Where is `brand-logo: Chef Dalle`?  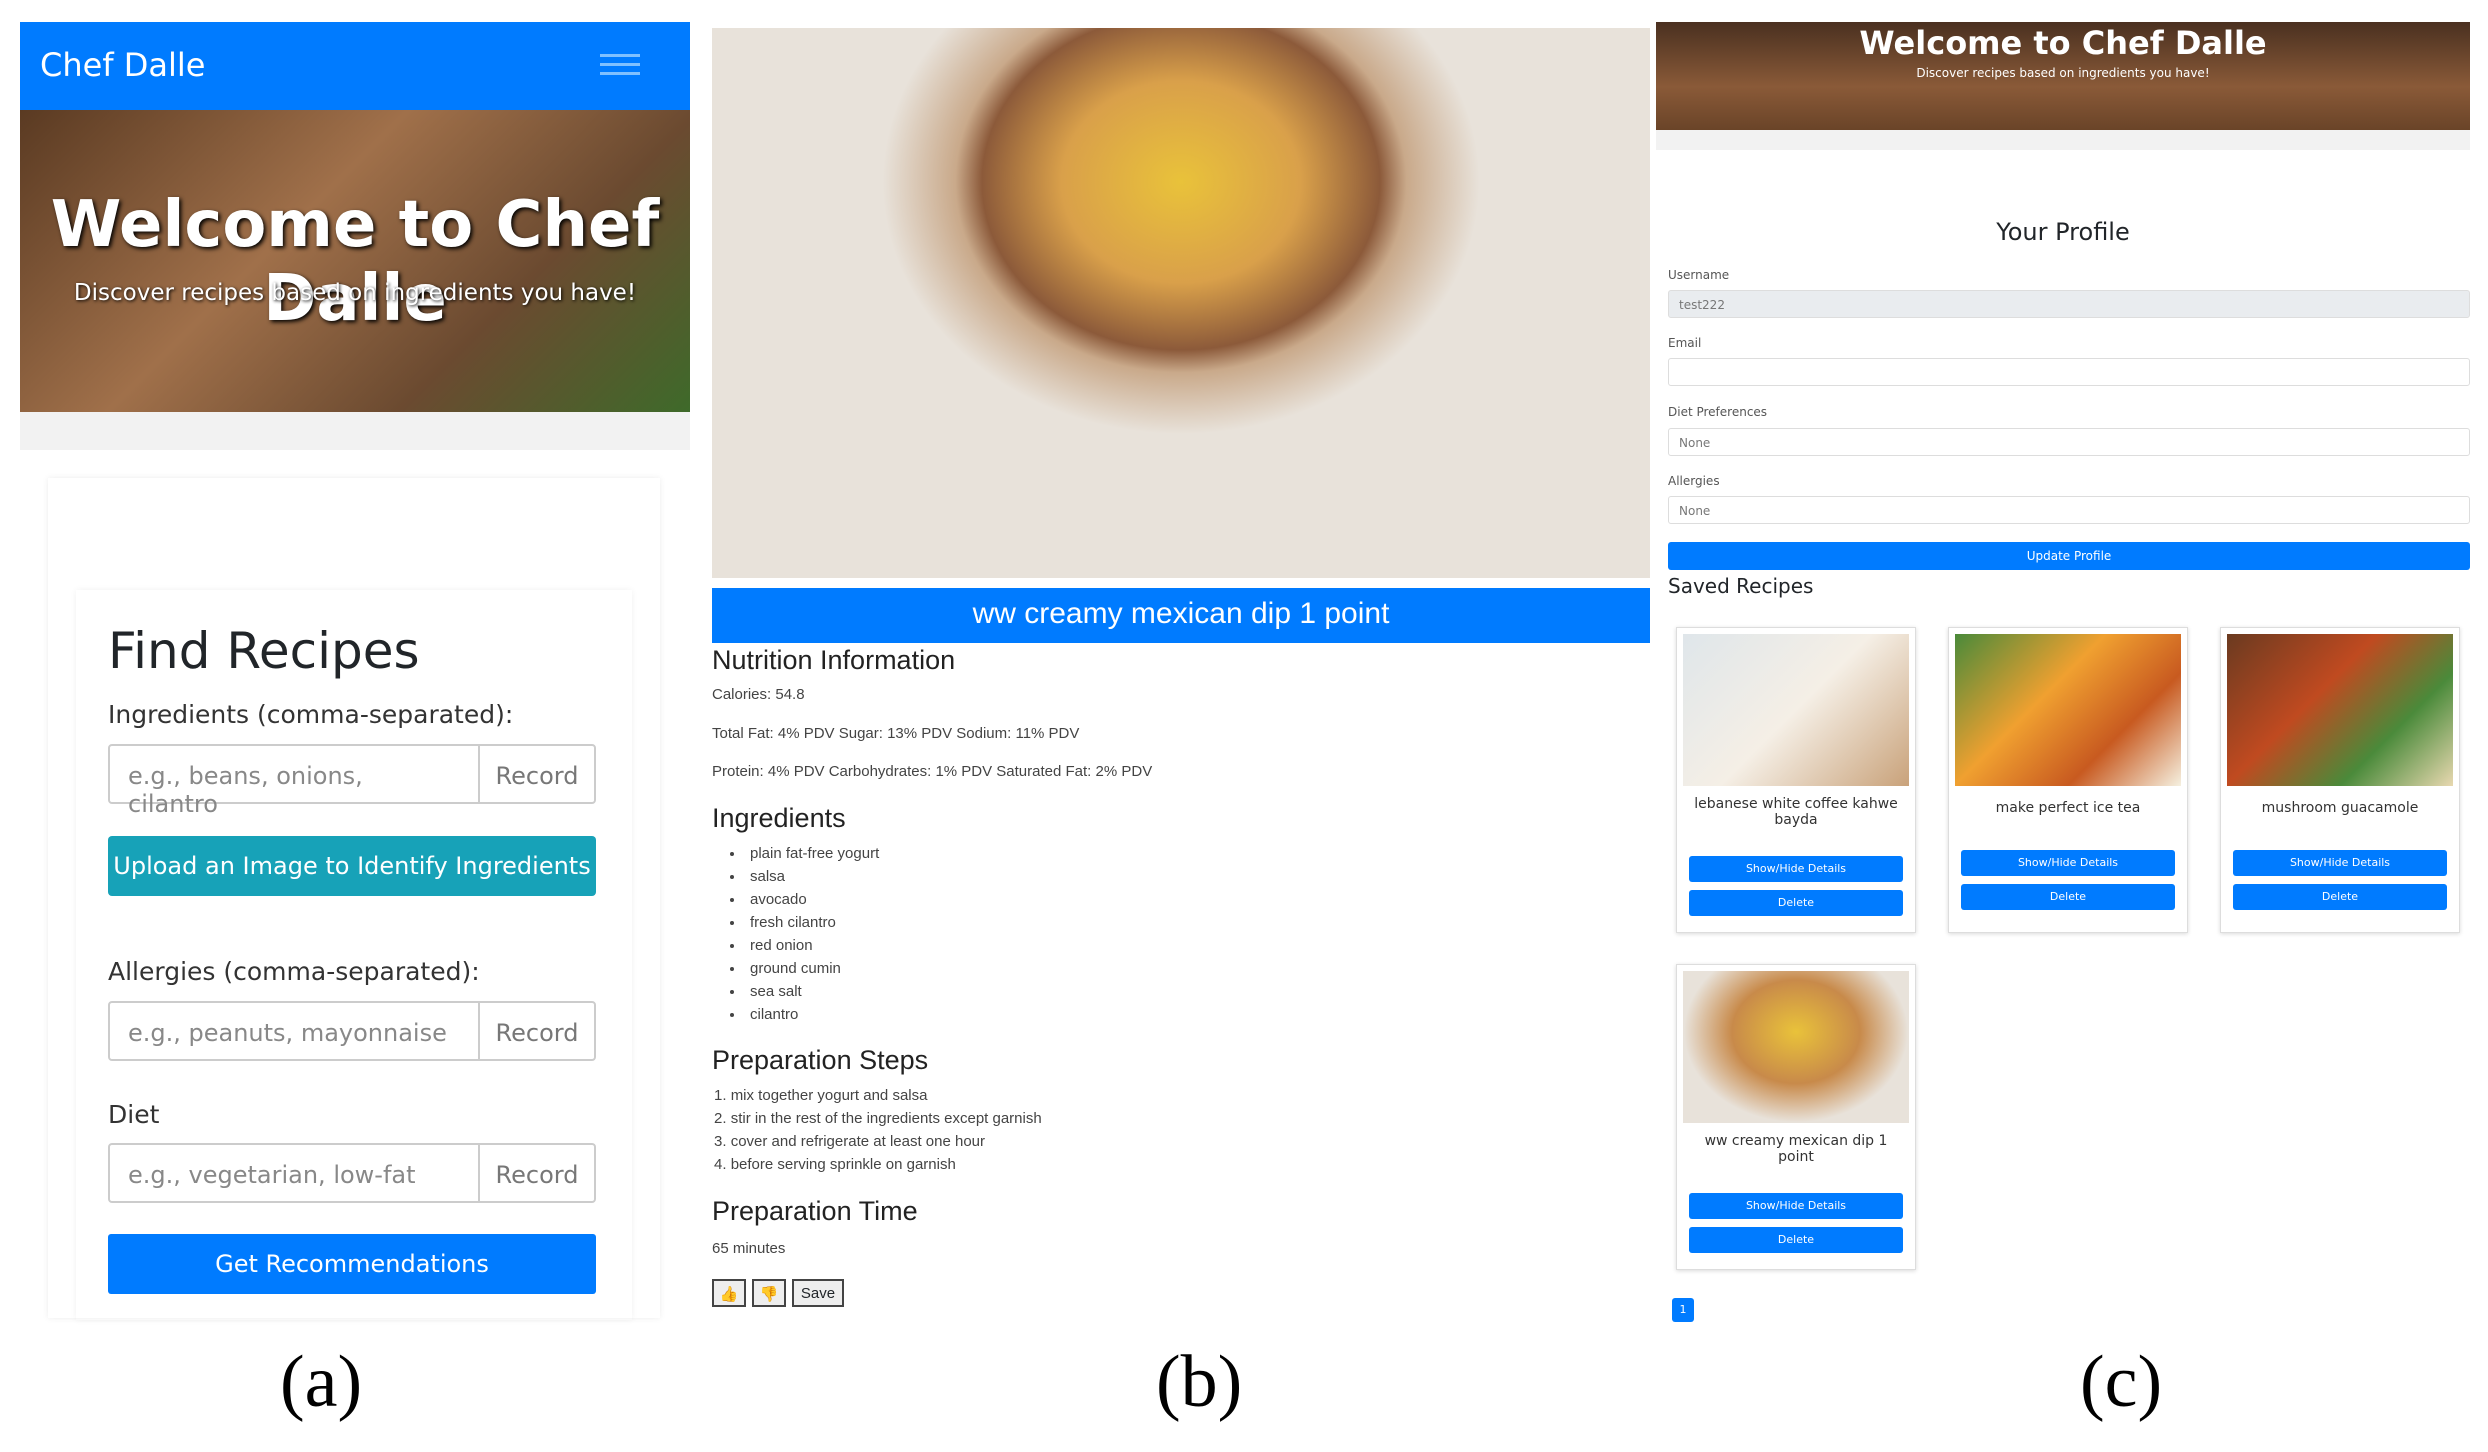 brand-logo: Chef Dalle is located at coordinates (122, 65).